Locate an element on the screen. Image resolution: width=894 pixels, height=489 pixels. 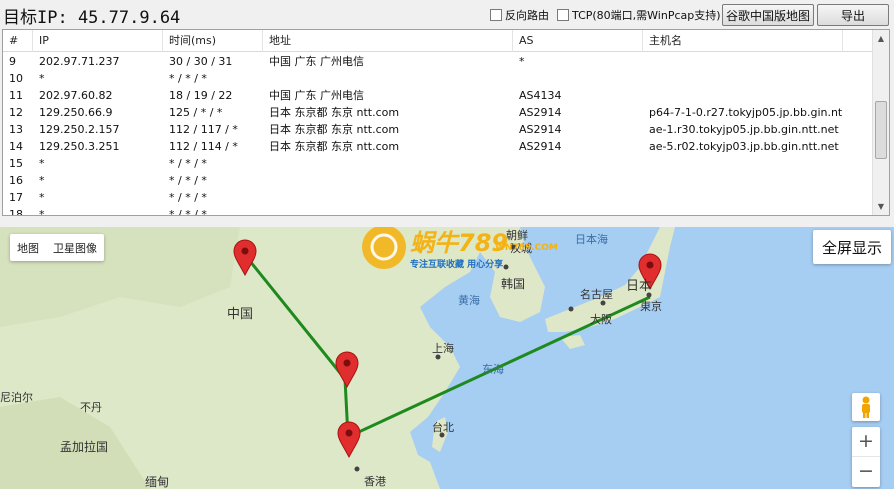
map-label-taipei: 台北 is located at coordinates (443, 427).